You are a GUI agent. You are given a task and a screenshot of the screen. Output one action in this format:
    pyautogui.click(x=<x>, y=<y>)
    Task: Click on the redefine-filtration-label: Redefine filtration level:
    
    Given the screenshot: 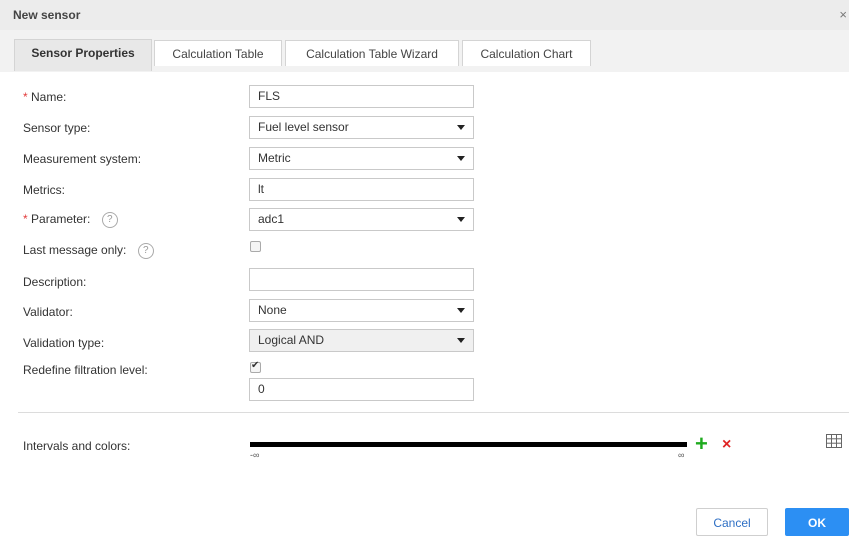 What is the action you would take?
    pyautogui.click(x=85, y=370)
    